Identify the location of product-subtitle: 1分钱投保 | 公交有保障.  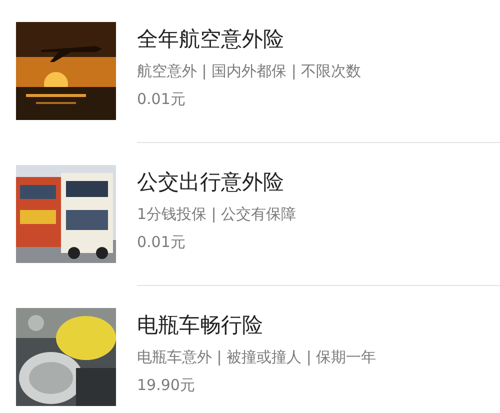
(216, 214).